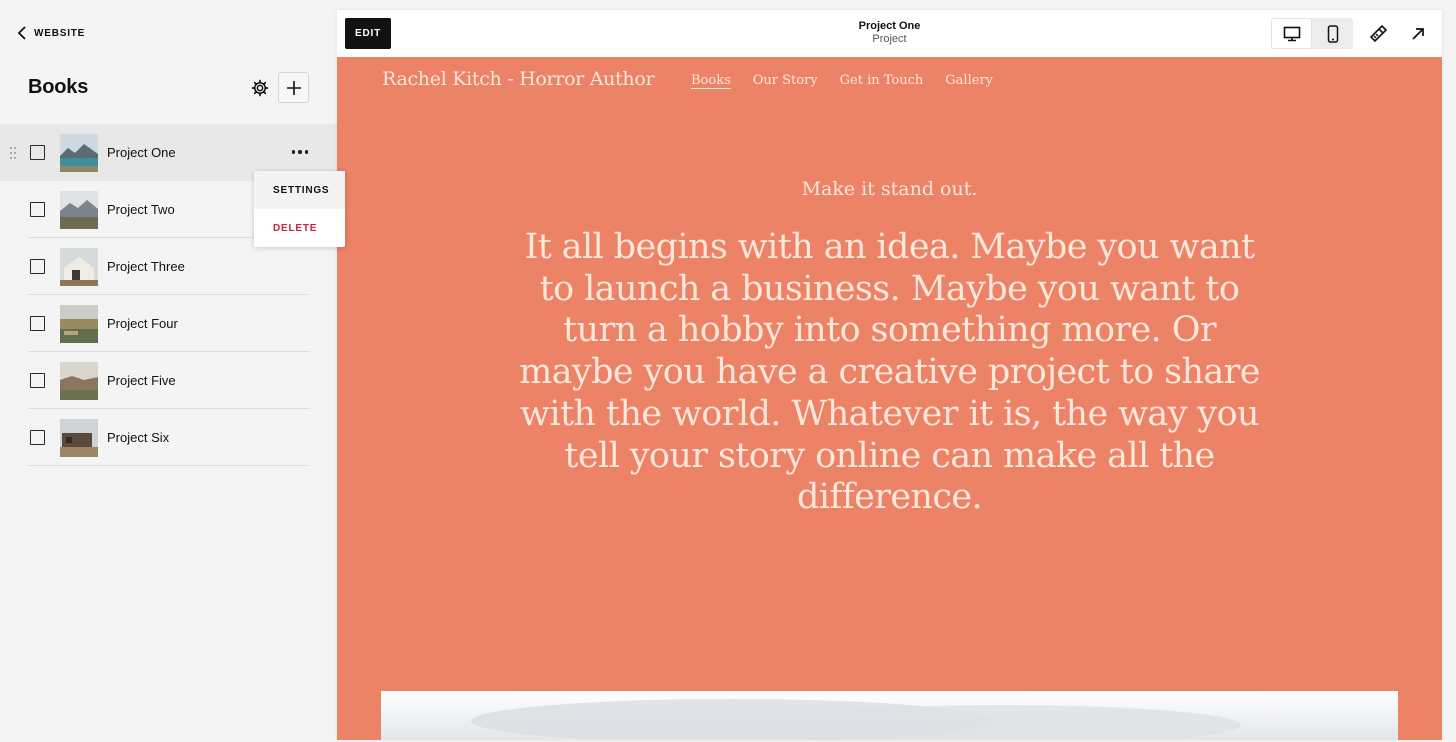 This screenshot has height=742, width=1456. What do you see at coordinates (711, 80) in the screenshot?
I see `nav-link-books: Books` at bounding box center [711, 80].